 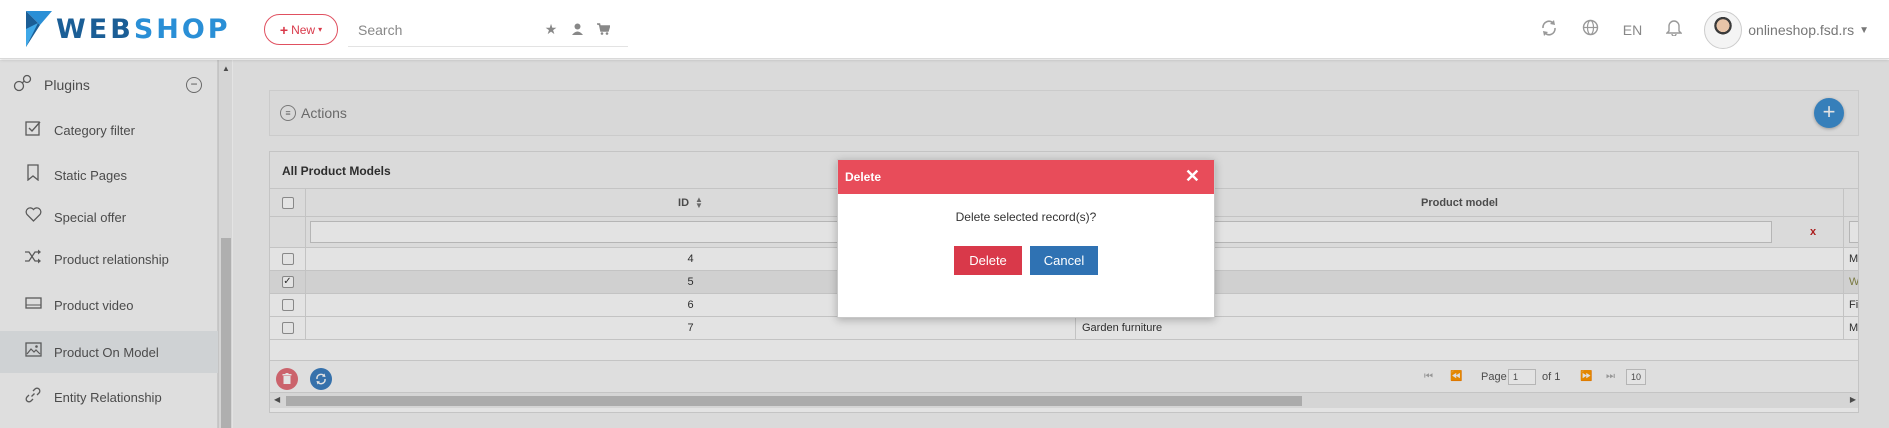 What do you see at coordinates (1723, 30) in the screenshot?
I see `avatar` at bounding box center [1723, 30].